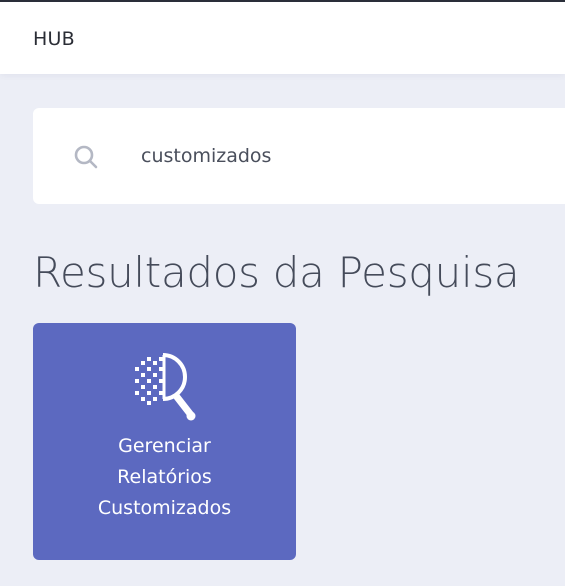 This screenshot has width=565, height=586. Describe the element at coordinates (276, 272) in the screenshot. I see `page-title: Resultados da Pesquisa` at that location.